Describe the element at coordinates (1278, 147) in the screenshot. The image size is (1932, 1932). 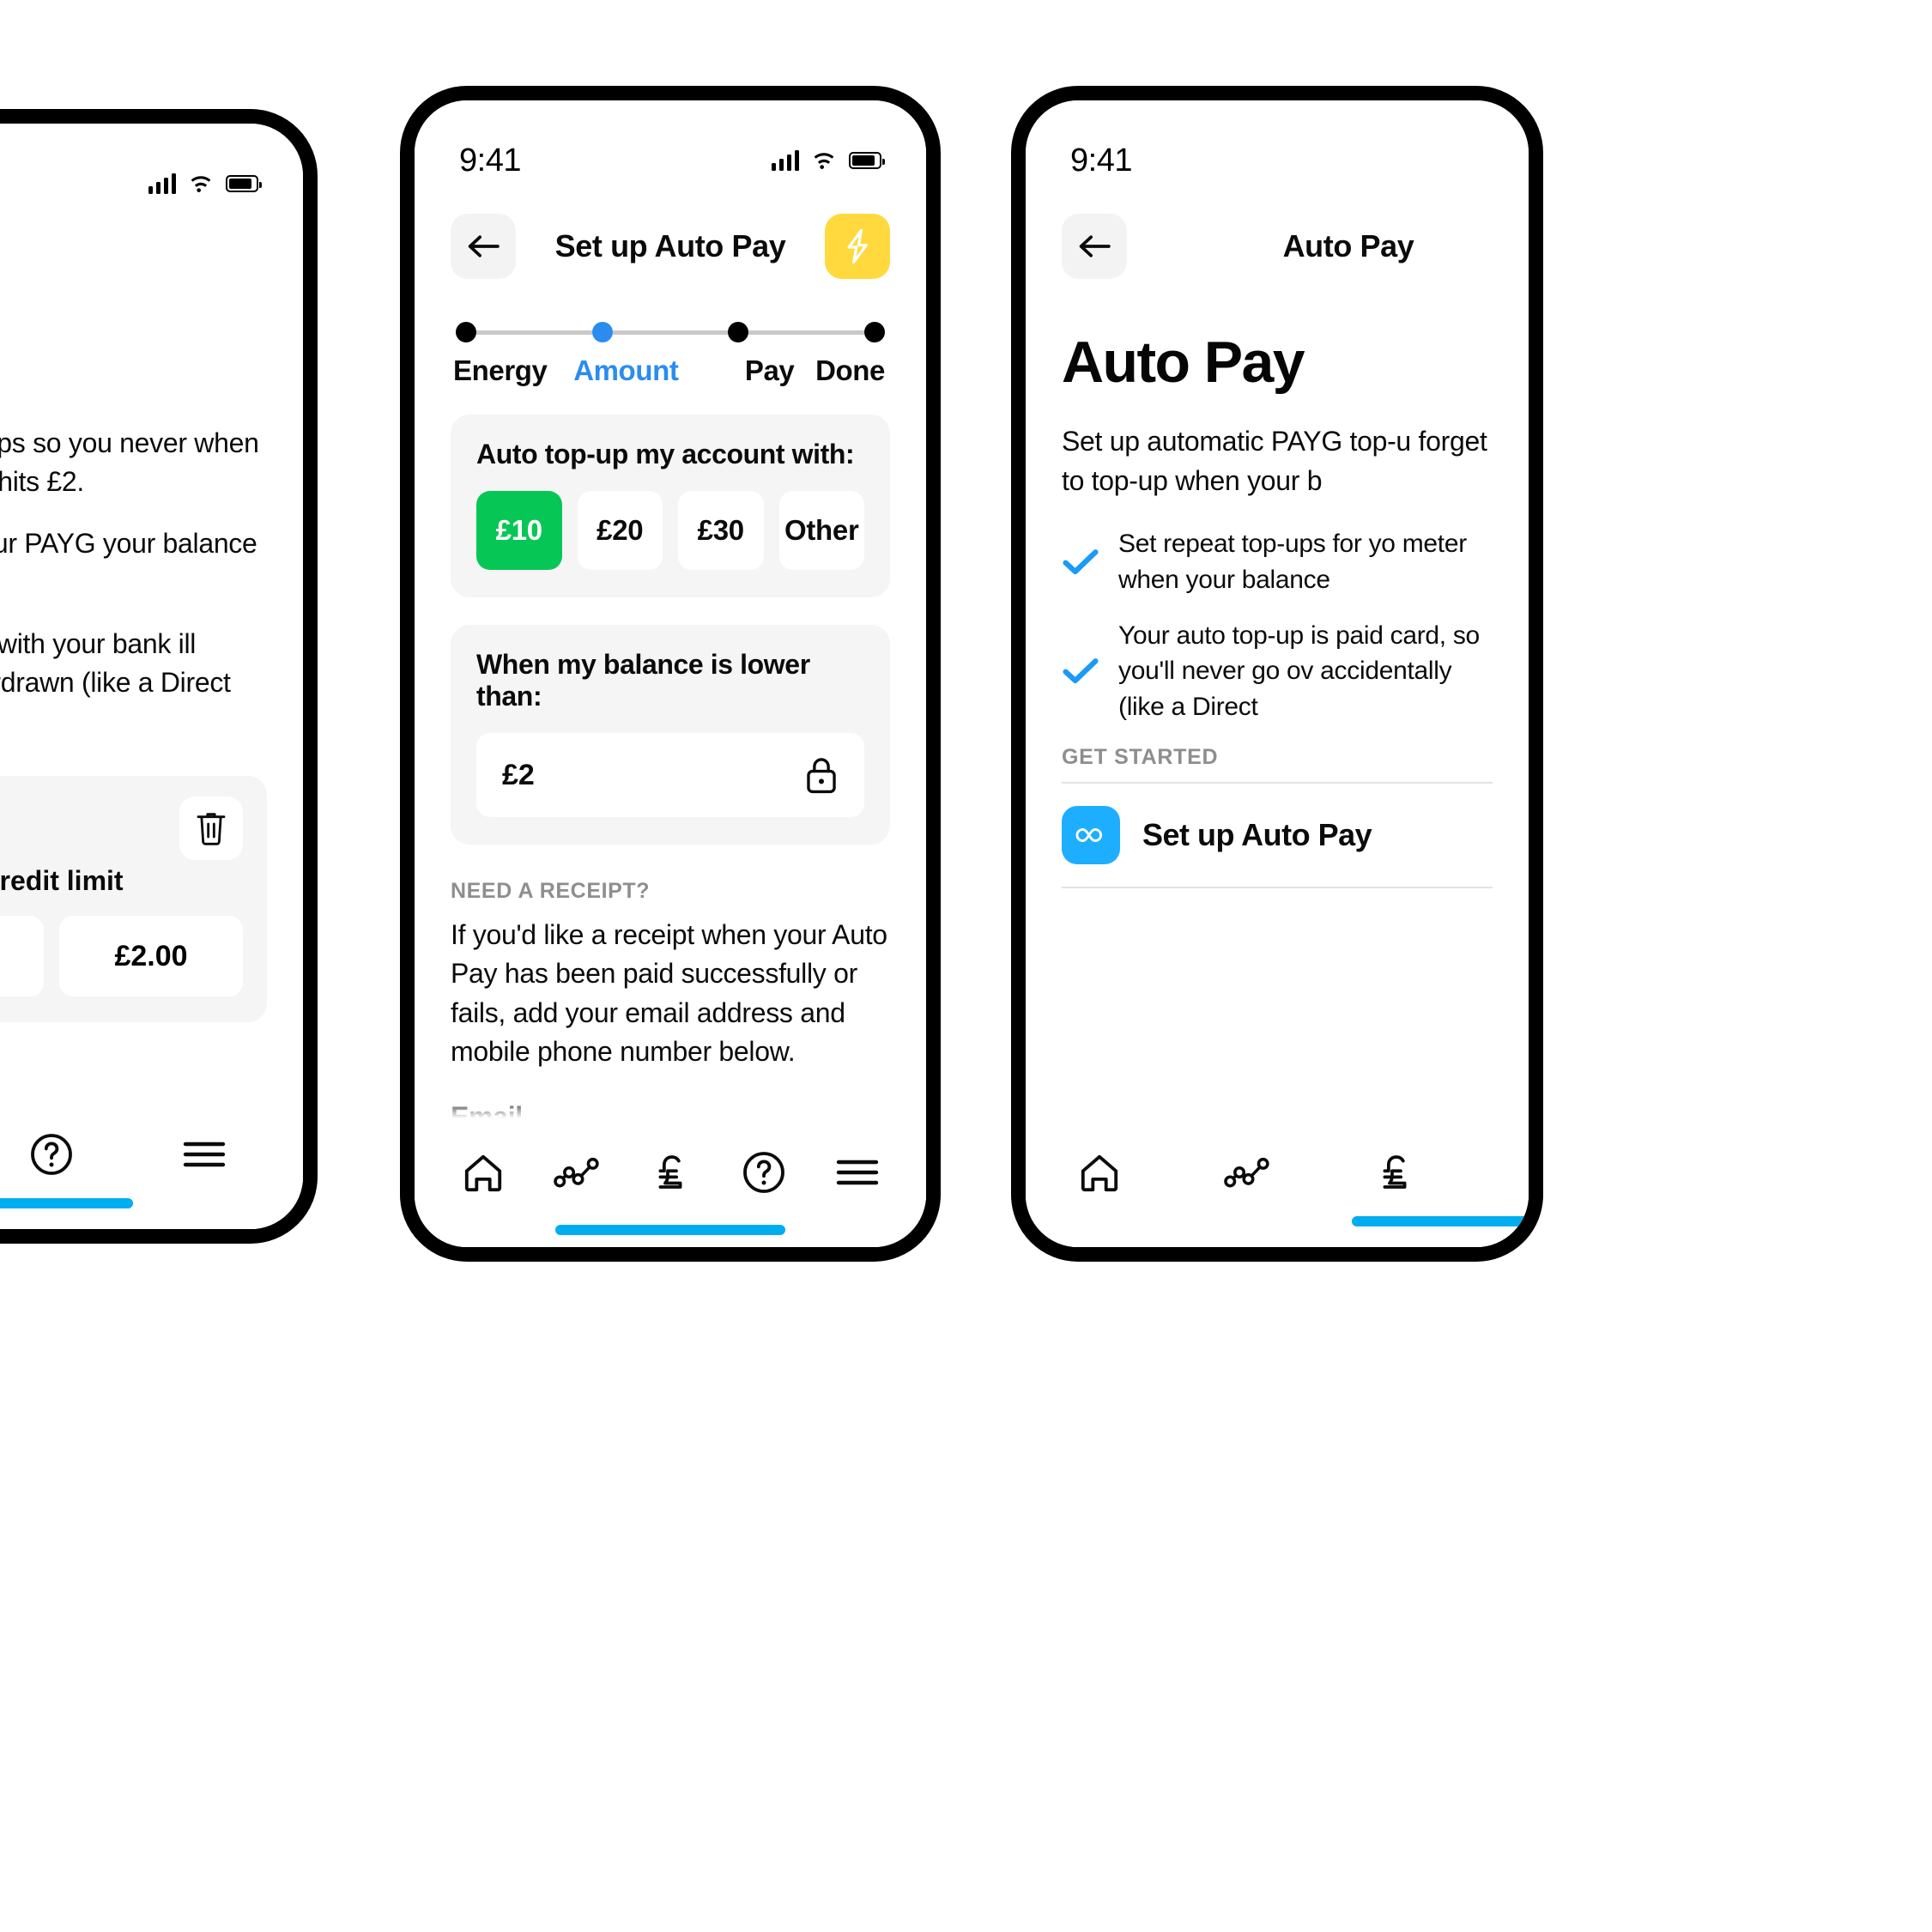
I see `status-bar-right: 9:41` at that location.